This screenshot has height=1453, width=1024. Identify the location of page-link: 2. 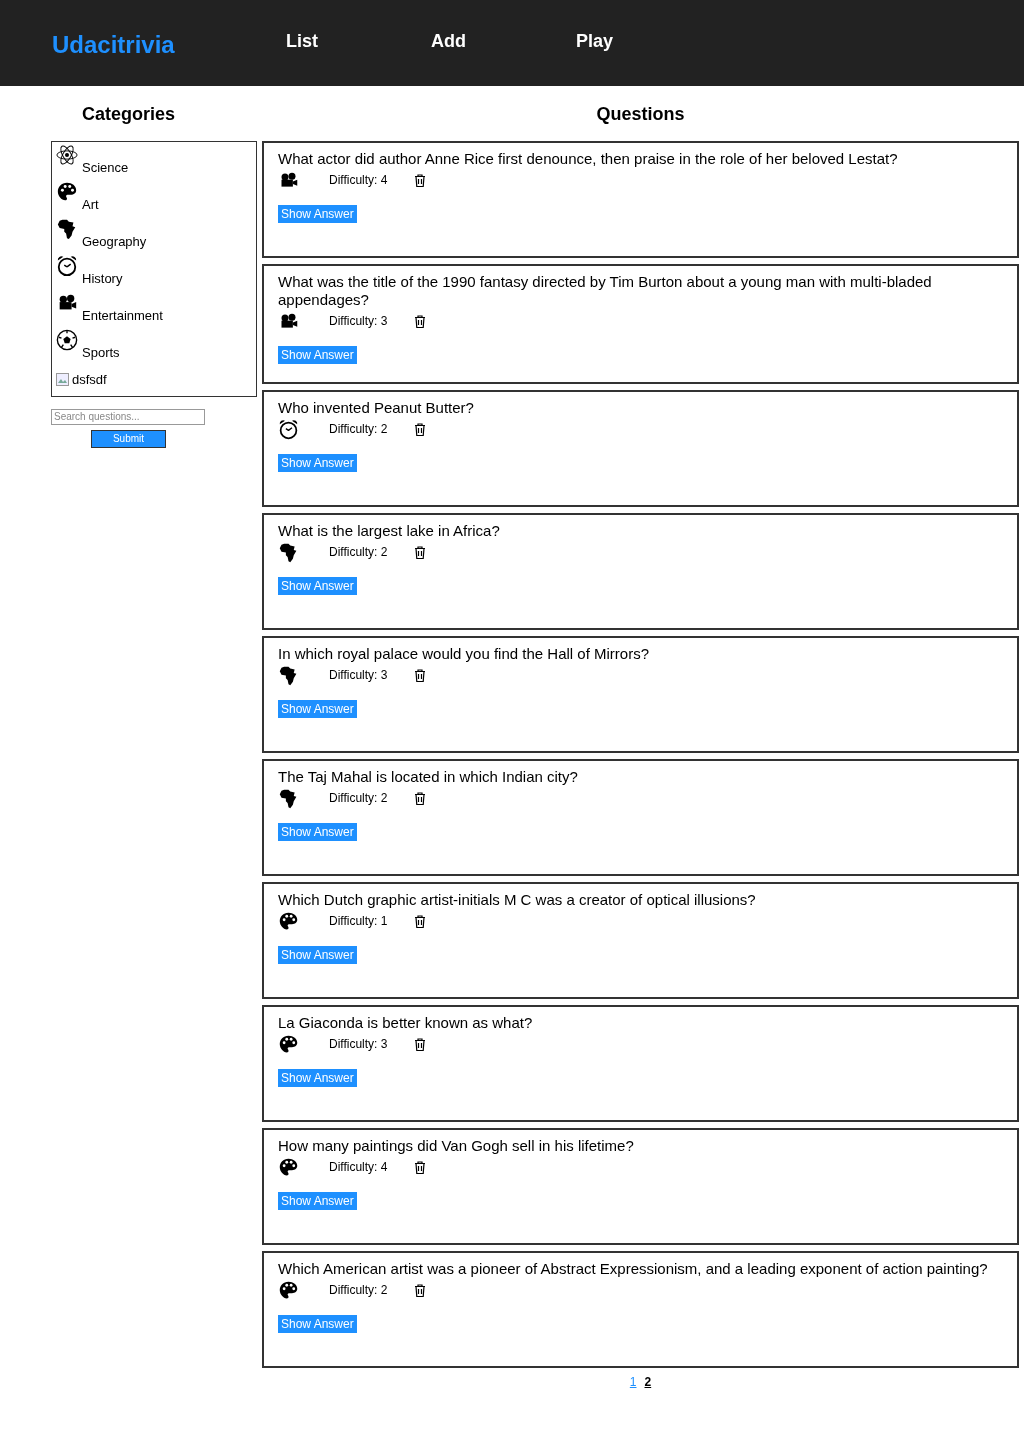
(648, 1382).